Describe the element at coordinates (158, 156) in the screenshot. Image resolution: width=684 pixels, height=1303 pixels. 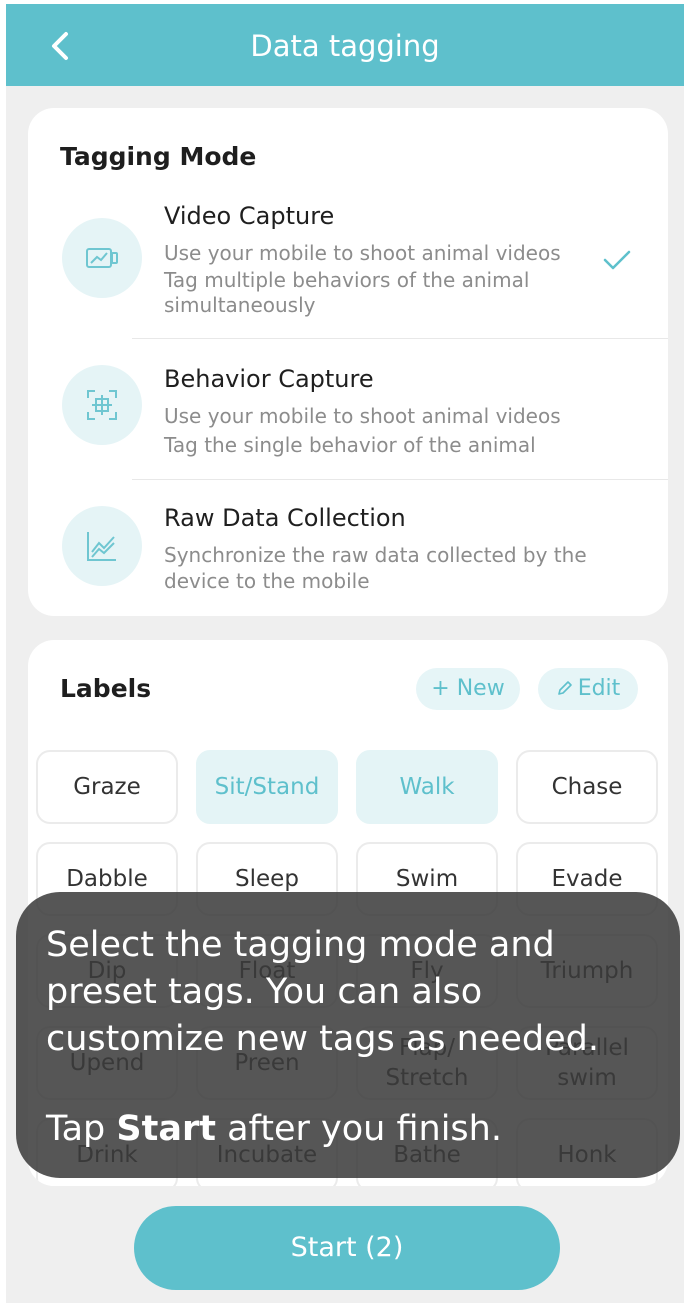
I see `tagging-mode-title: Tagging Mode` at that location.